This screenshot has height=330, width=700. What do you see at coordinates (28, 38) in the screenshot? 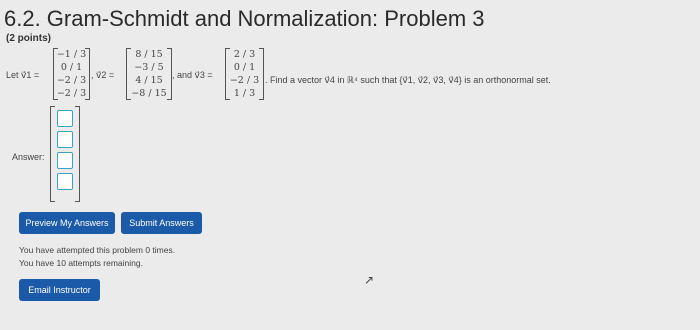
I see `points-label: (2 points)` at bounding box center [28, 38].